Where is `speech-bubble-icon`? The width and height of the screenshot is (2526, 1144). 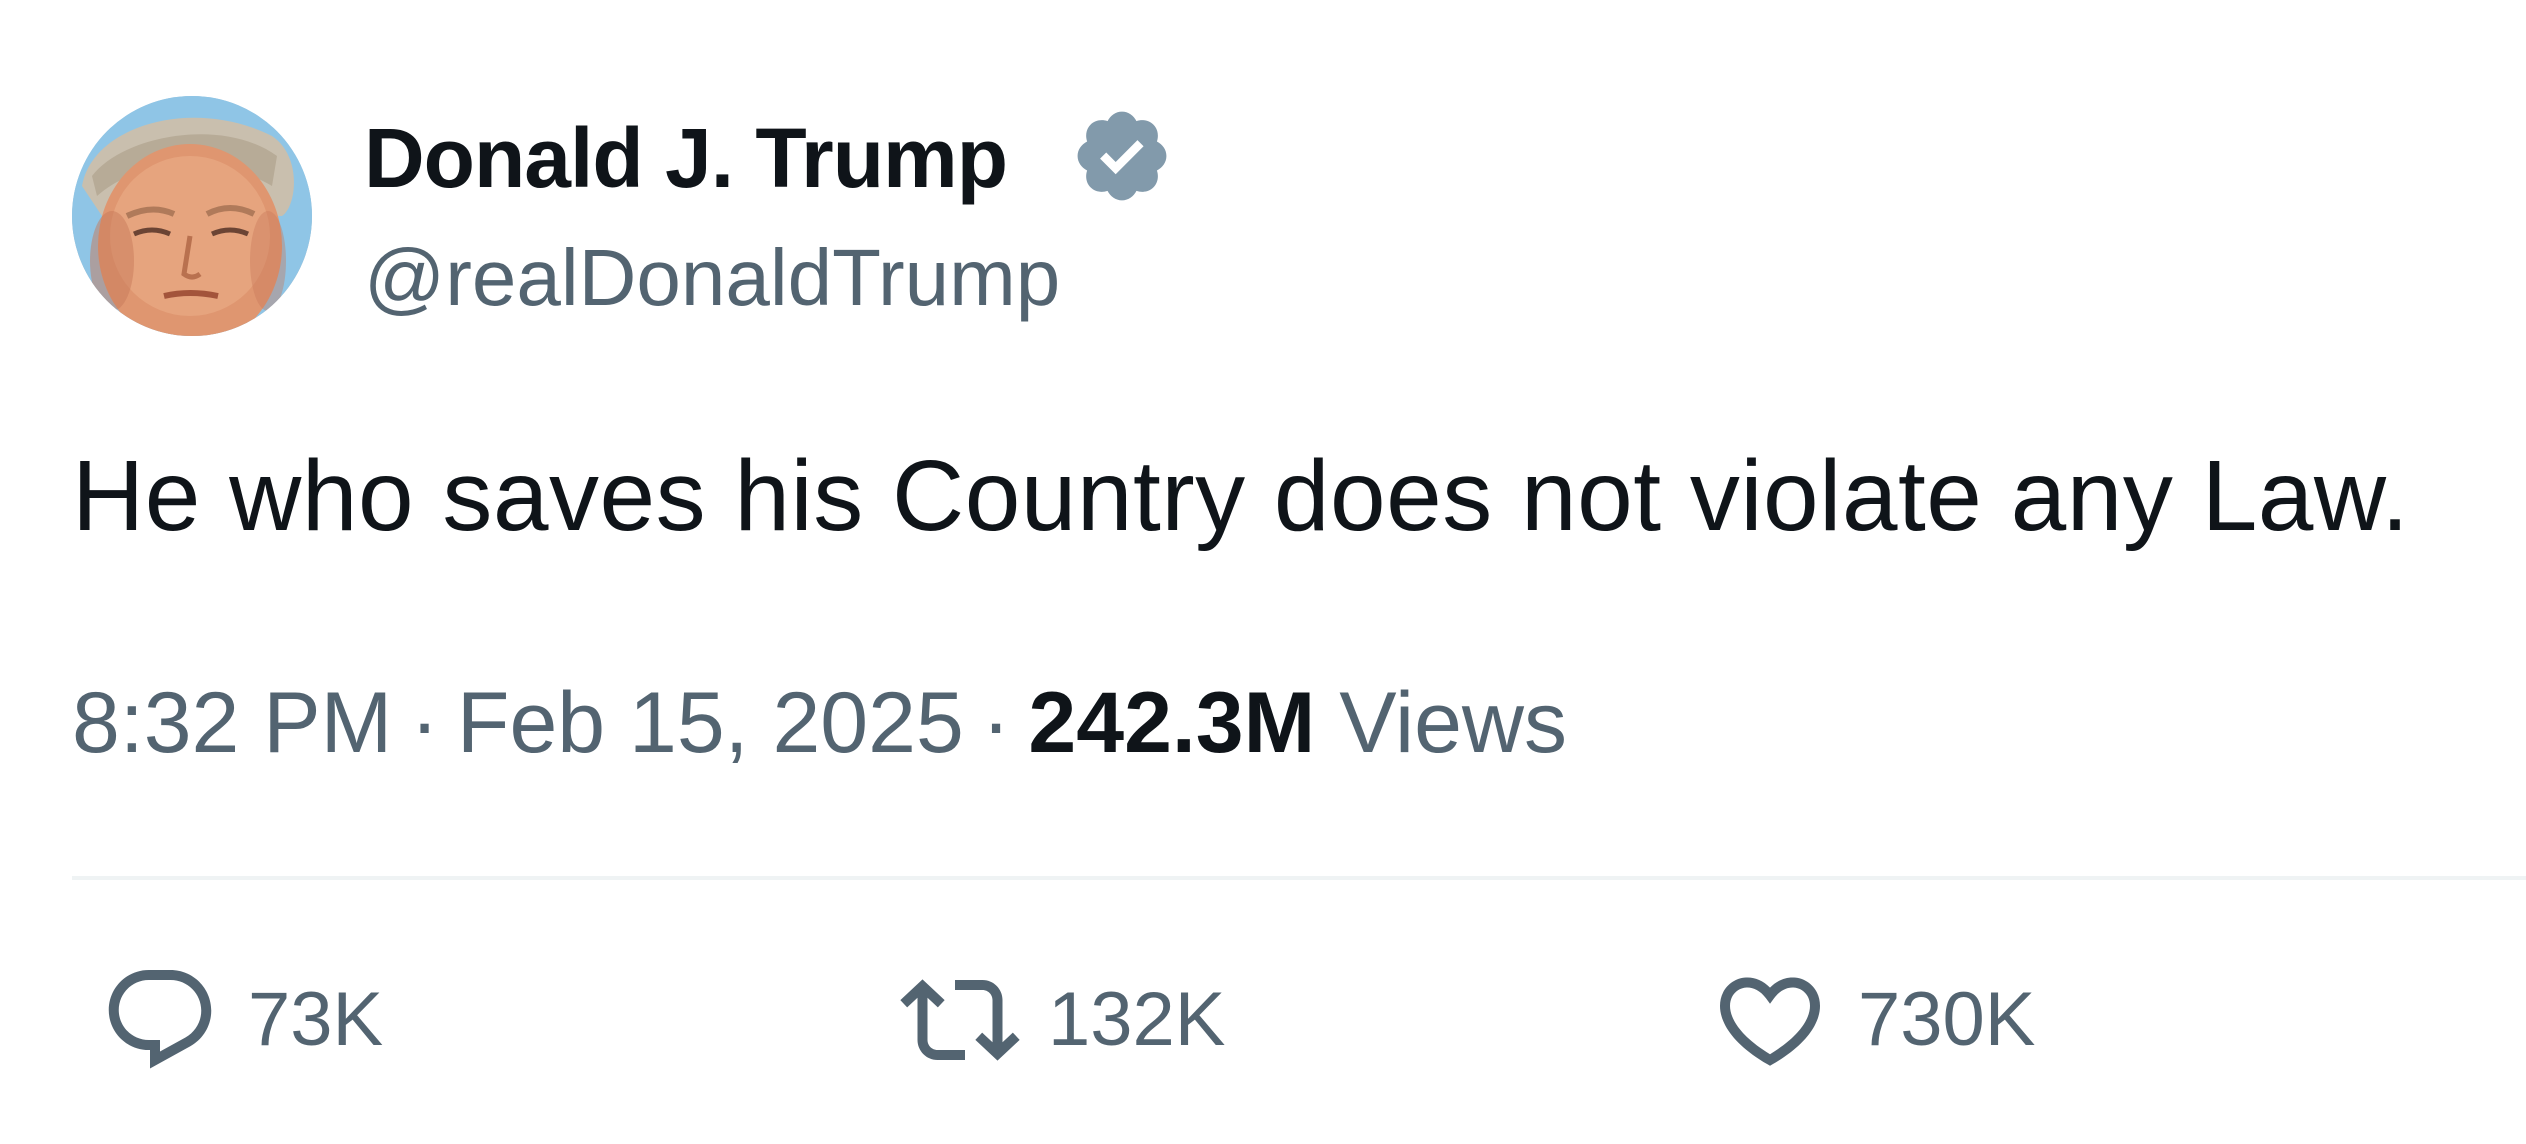 speech-bubble-icon is located at coordinates (160, 1019).